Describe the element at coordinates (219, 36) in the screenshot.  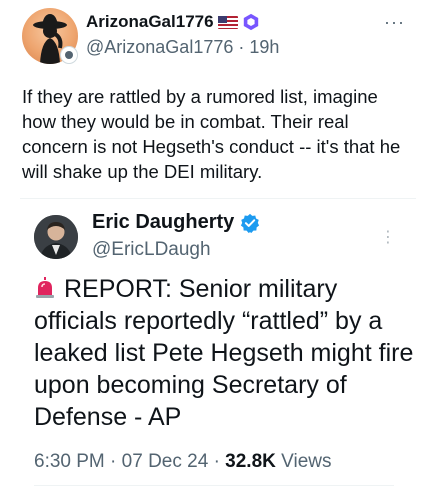
I see `tweet-header: ArizonaGal1776 @ArizonaGal1776 · 19h ···` at that location.